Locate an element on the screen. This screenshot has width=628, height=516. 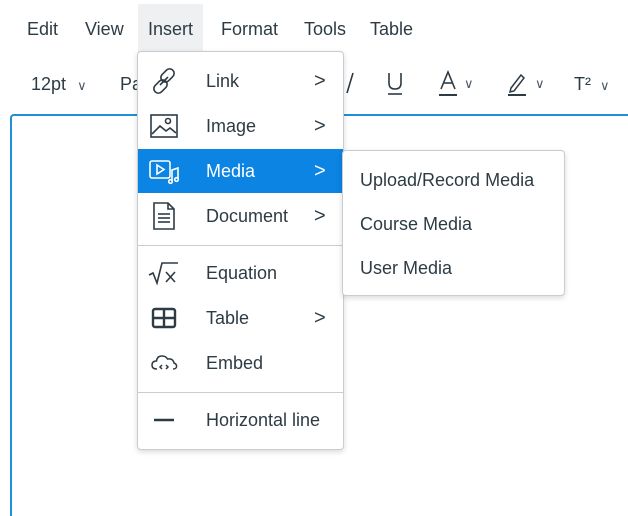
superscript-button: T² ∨ is located at coordinates (601, 84).